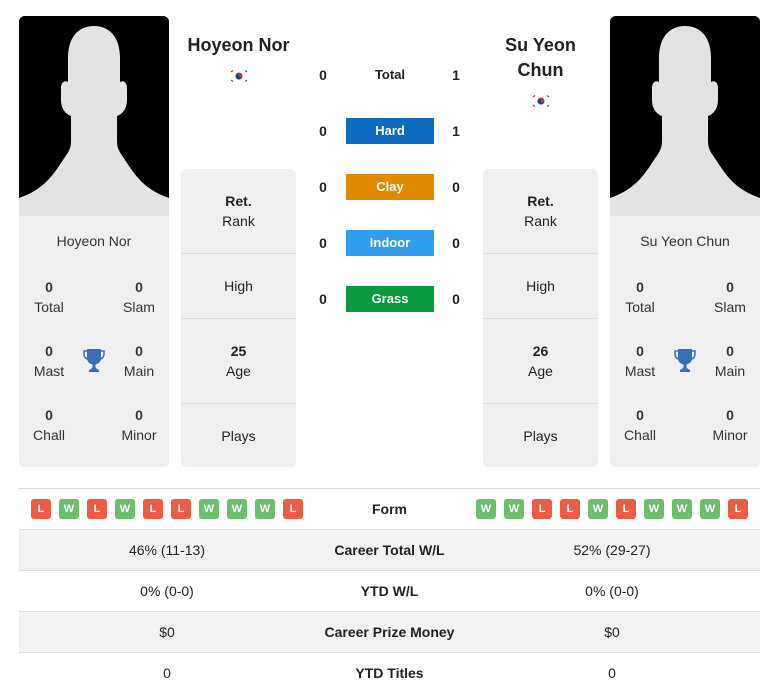 The width and height of the screenshot is (779, 699). I want to click on player1-card-name: Hoyeon Nor, so click(94, 241).